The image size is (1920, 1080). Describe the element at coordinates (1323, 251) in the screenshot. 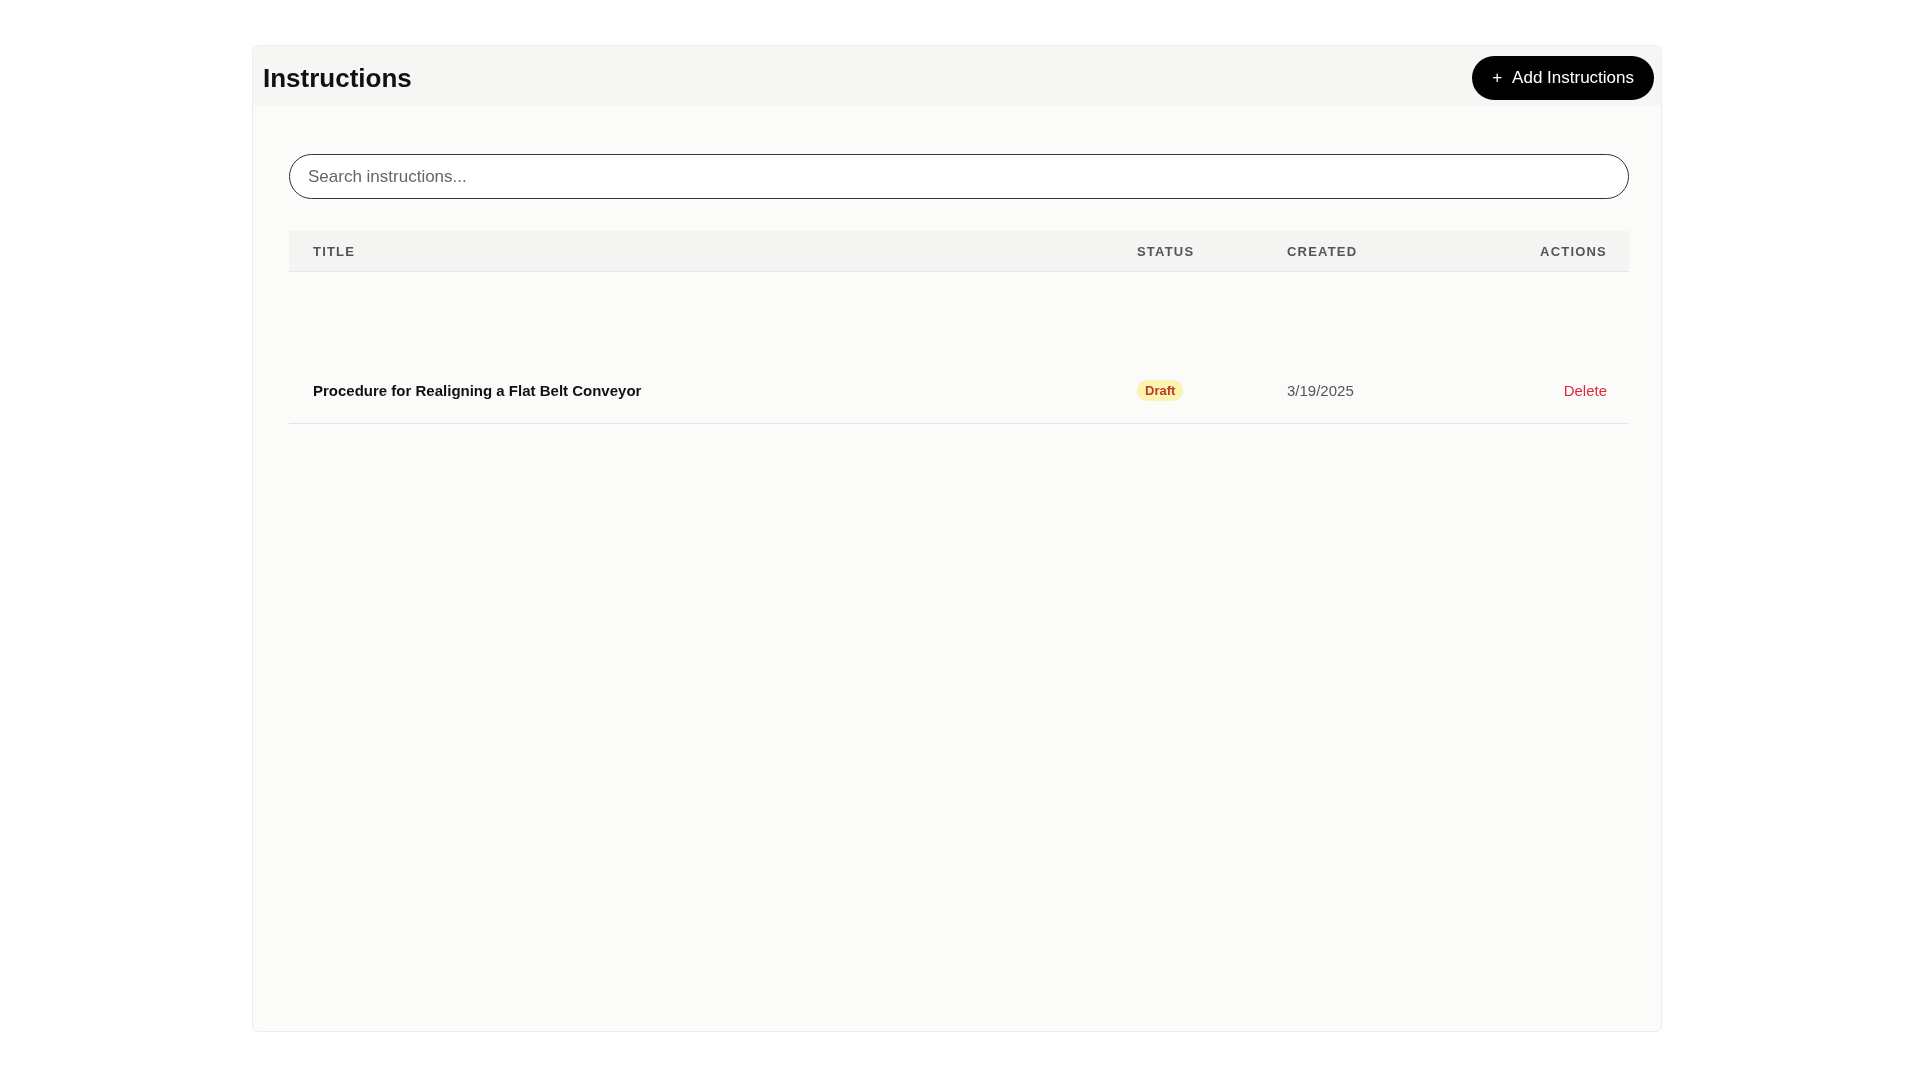

I see `column-header: CREATED` at that location.